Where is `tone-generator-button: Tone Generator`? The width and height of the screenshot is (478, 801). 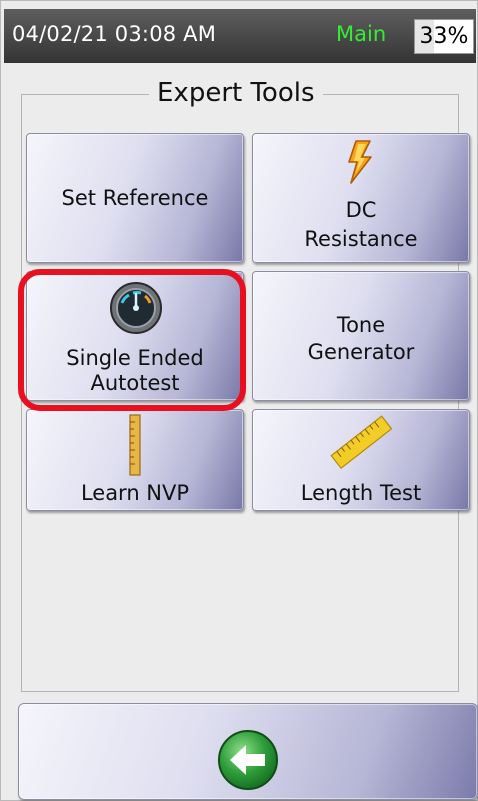
tone-generator-button: Tone Generator is located at coordinates (361, 336).